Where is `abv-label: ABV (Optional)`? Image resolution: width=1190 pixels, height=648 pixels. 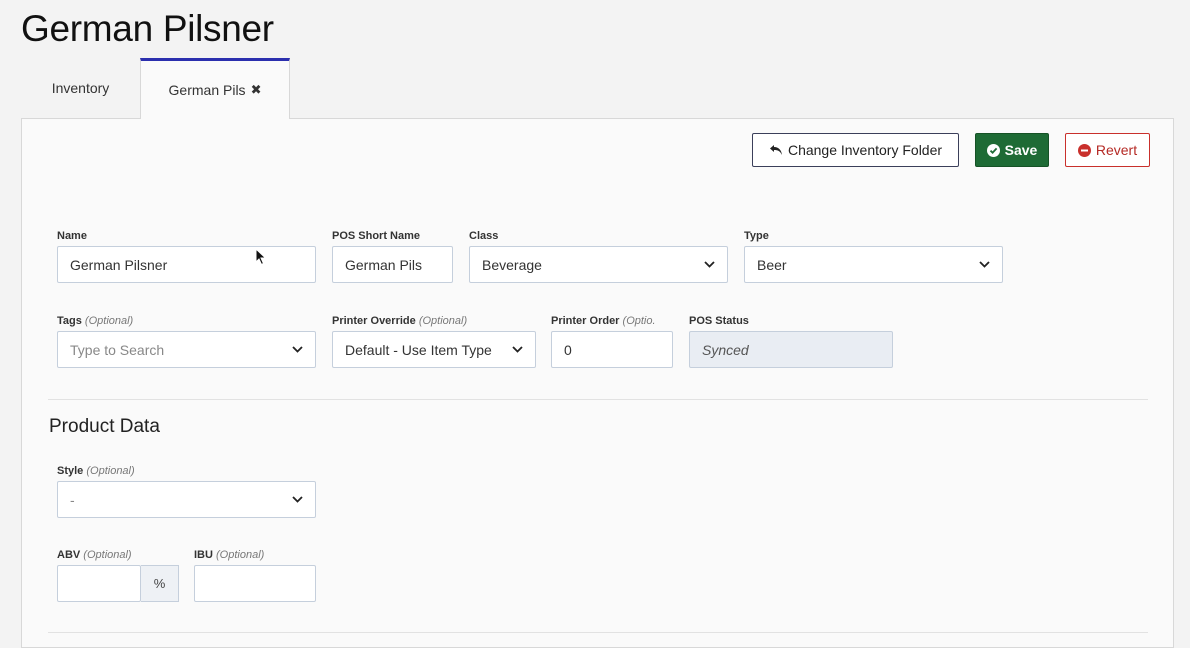 abv-label: ABV (Optional) is located at coordinates (94, 555).